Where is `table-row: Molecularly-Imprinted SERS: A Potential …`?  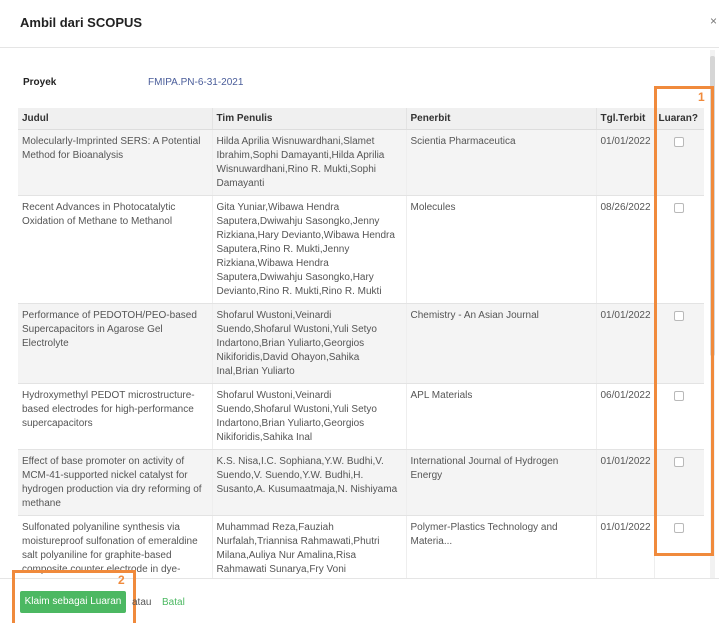 table-row: Molecularly-Imprinted SERS: A Potential … is located at coordinates (361, 162).